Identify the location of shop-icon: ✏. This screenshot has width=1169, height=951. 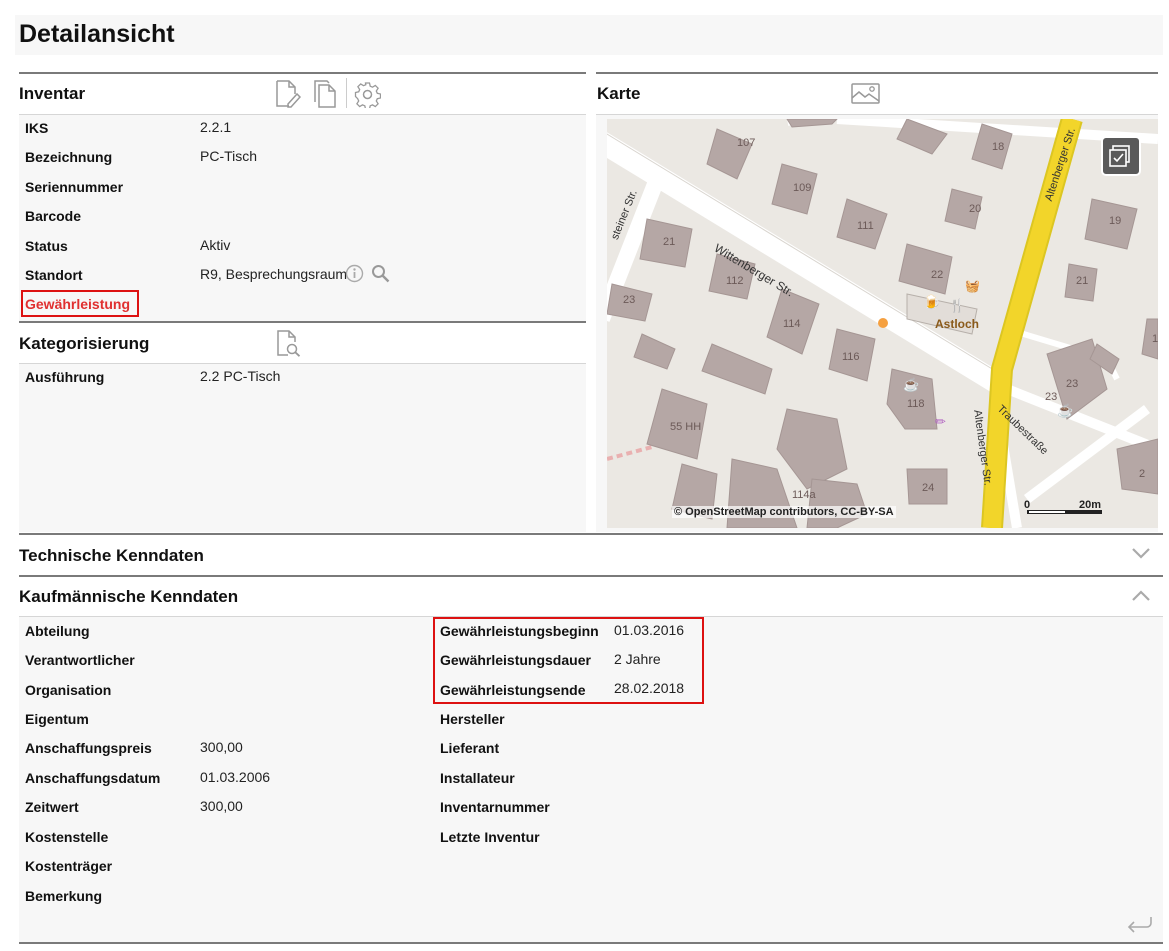
(940, 421).